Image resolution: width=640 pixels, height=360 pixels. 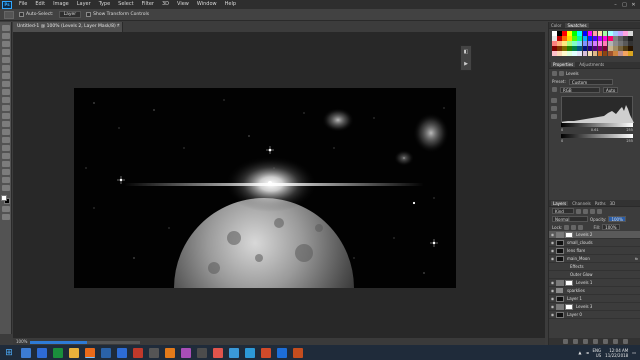 What do you see at coordinates (5, 92) in the screenshot?
I see `clone-stamp-tool-icon` at bounding box center [5, 92].